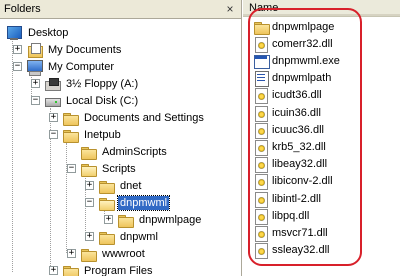 The width and height of the screenshot is (400, 276). What do you see at coordinates (291, 215) in the screenshot?
I see `file-name: libpq.dll` at bounding box center [291, 215].